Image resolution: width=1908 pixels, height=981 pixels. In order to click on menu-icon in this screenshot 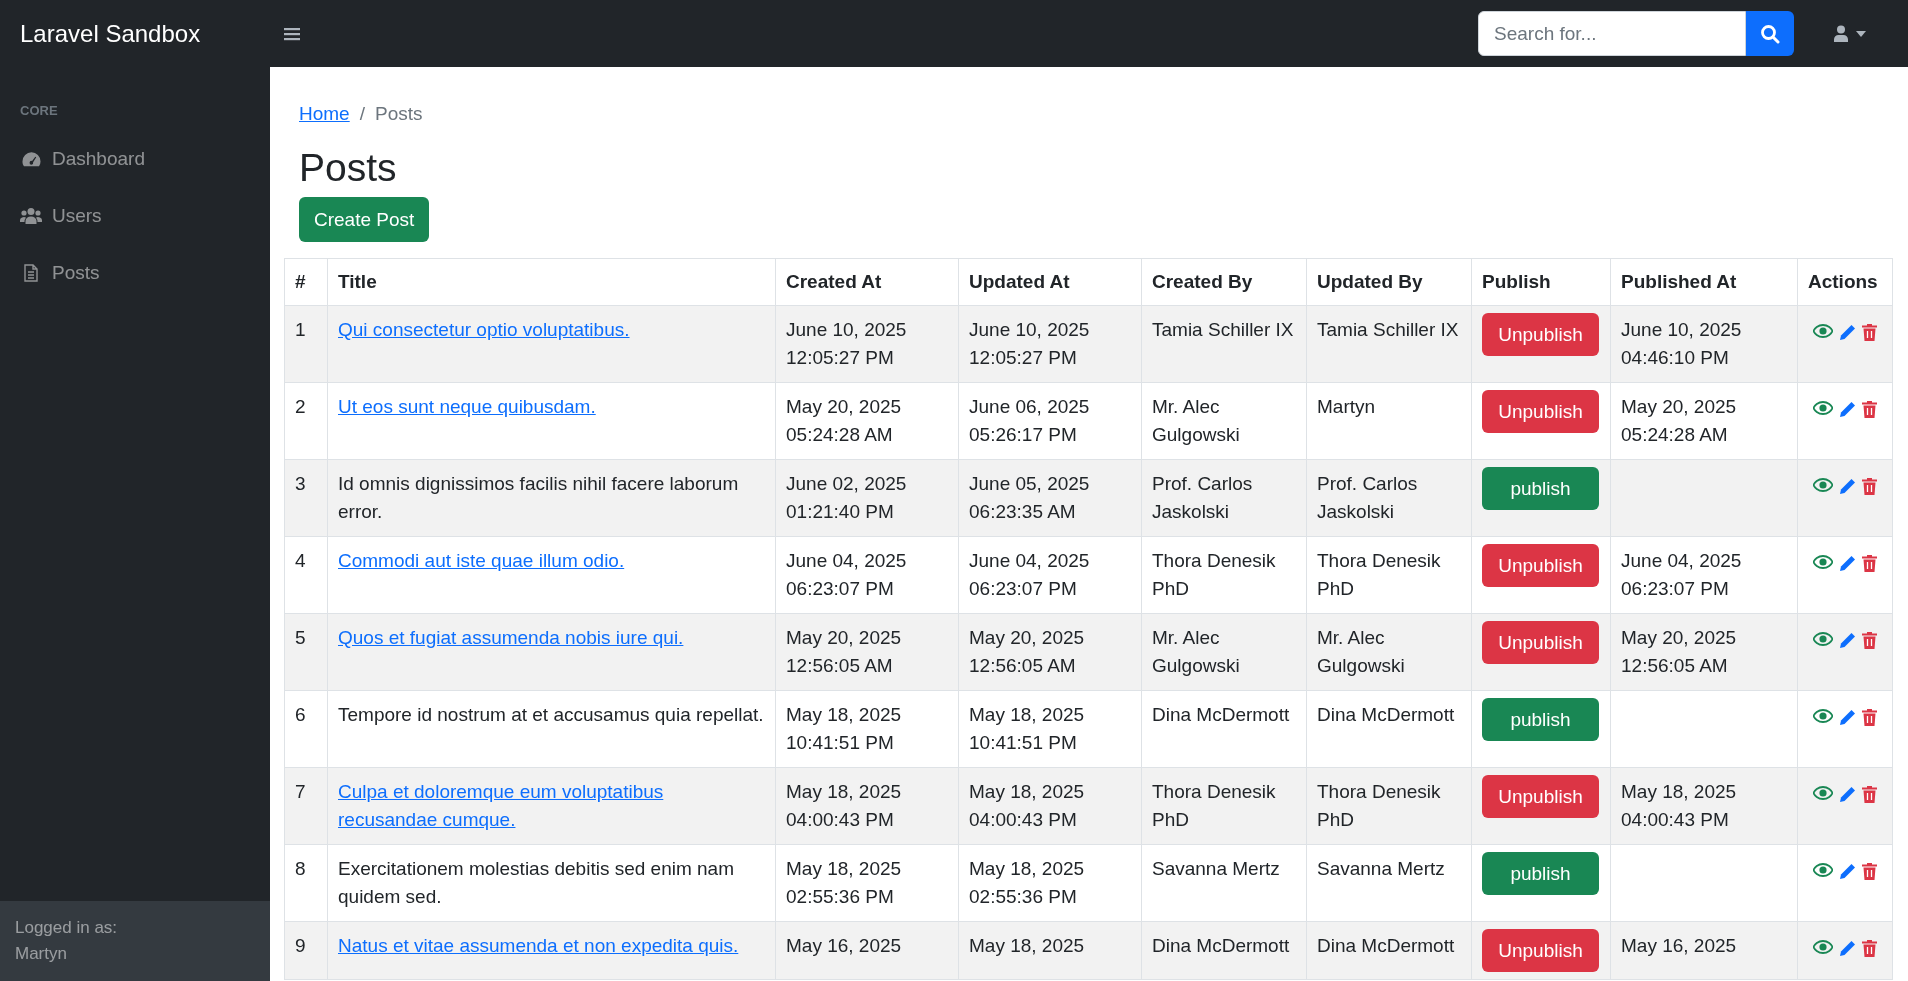, I will do `click(292, 33)`.